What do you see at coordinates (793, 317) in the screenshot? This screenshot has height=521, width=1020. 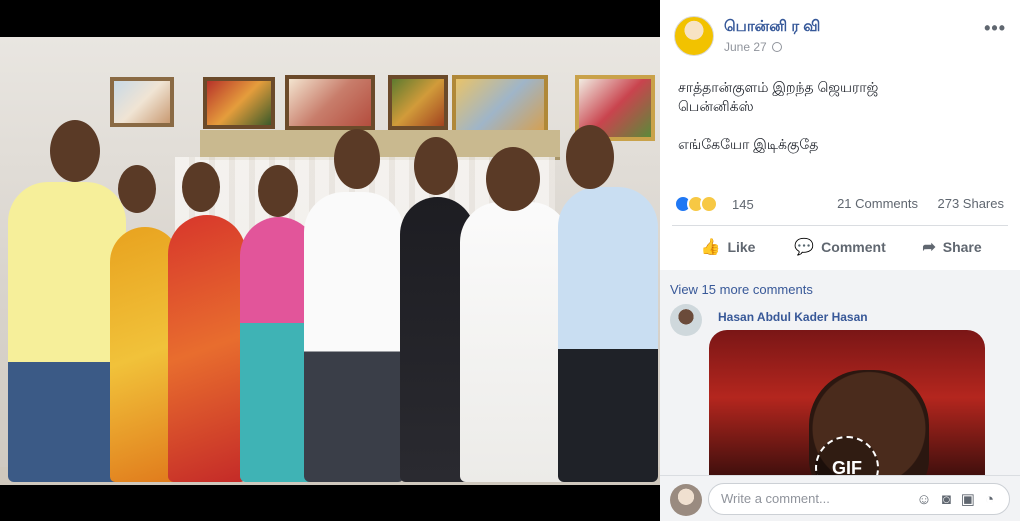 I see `commenter-name: Hasan Abdul Kader Hasan` at bounding box center [793, 317].